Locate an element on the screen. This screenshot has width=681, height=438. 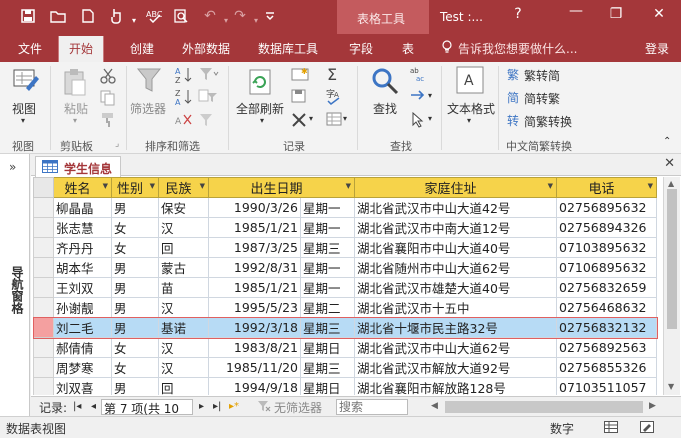
design-view-icon is located at coordinates (647, 428).